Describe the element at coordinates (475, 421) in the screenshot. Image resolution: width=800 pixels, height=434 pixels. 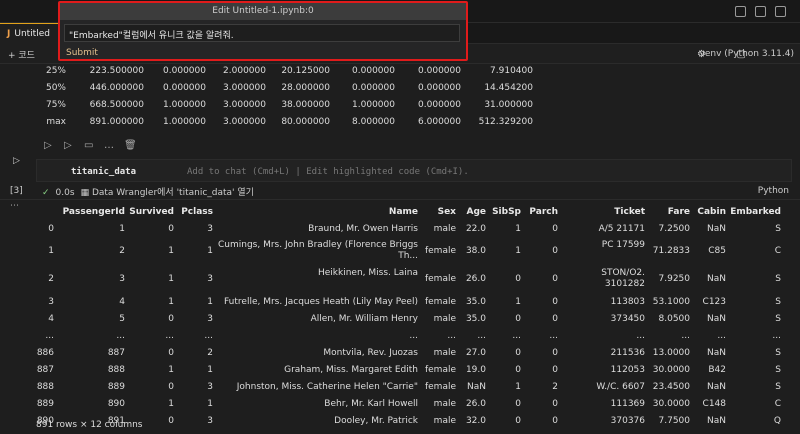
I see `table-cell: 32.0` at that location.